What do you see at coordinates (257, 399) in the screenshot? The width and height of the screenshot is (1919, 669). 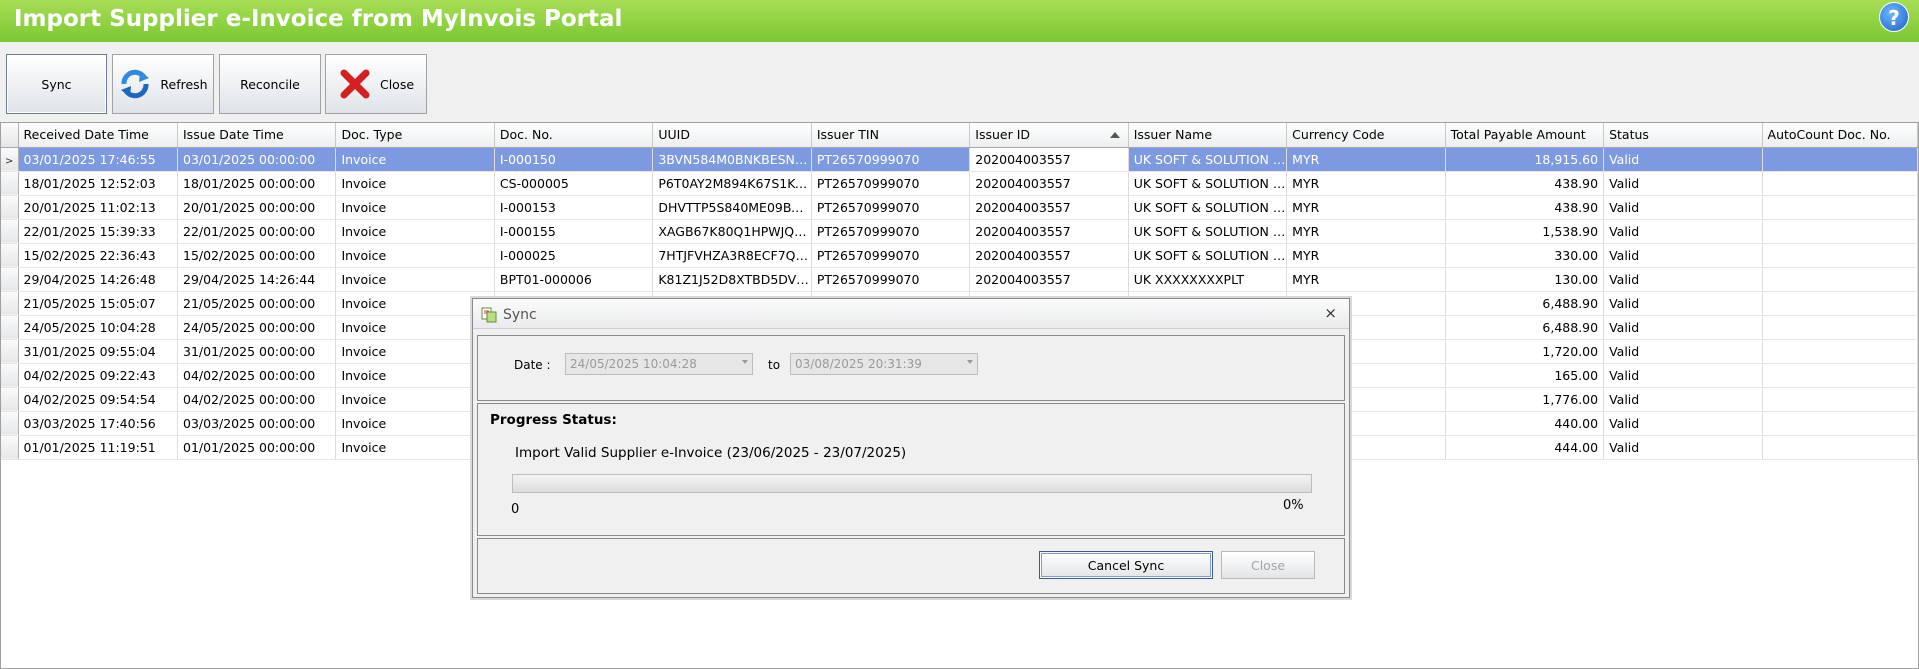 I see `table-cell: 04/02/2025 00:00:00` at bounding box center [257, 399].